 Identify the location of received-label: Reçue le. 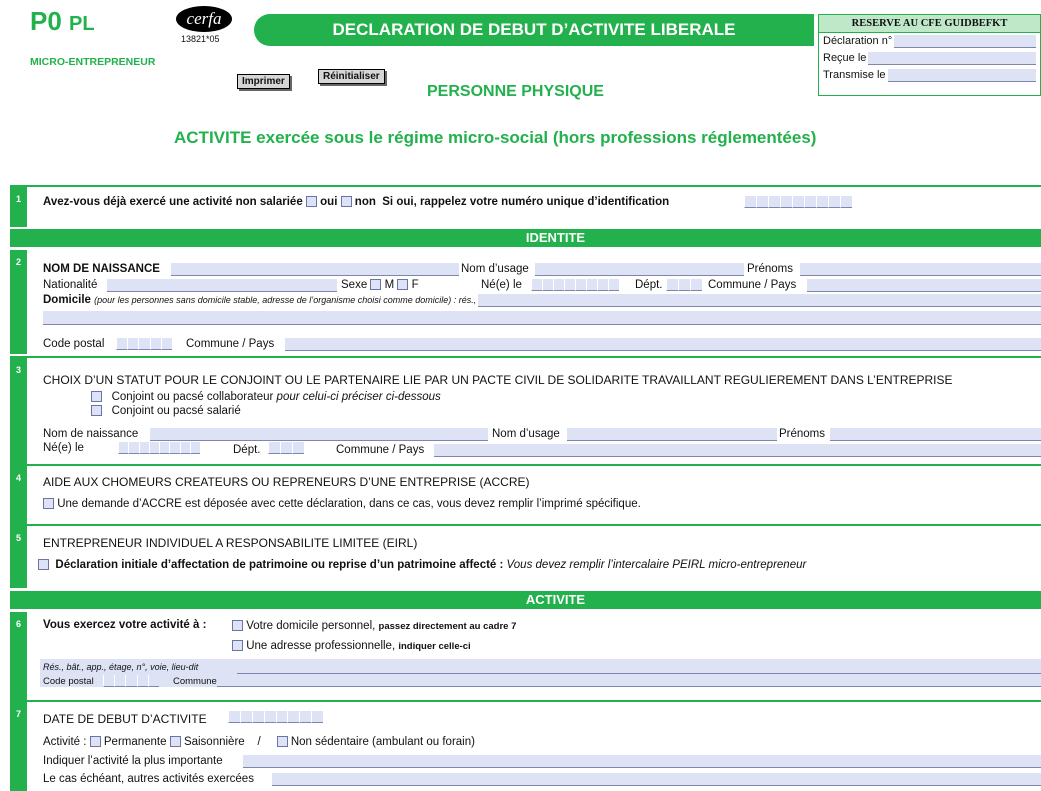
(845, 58).